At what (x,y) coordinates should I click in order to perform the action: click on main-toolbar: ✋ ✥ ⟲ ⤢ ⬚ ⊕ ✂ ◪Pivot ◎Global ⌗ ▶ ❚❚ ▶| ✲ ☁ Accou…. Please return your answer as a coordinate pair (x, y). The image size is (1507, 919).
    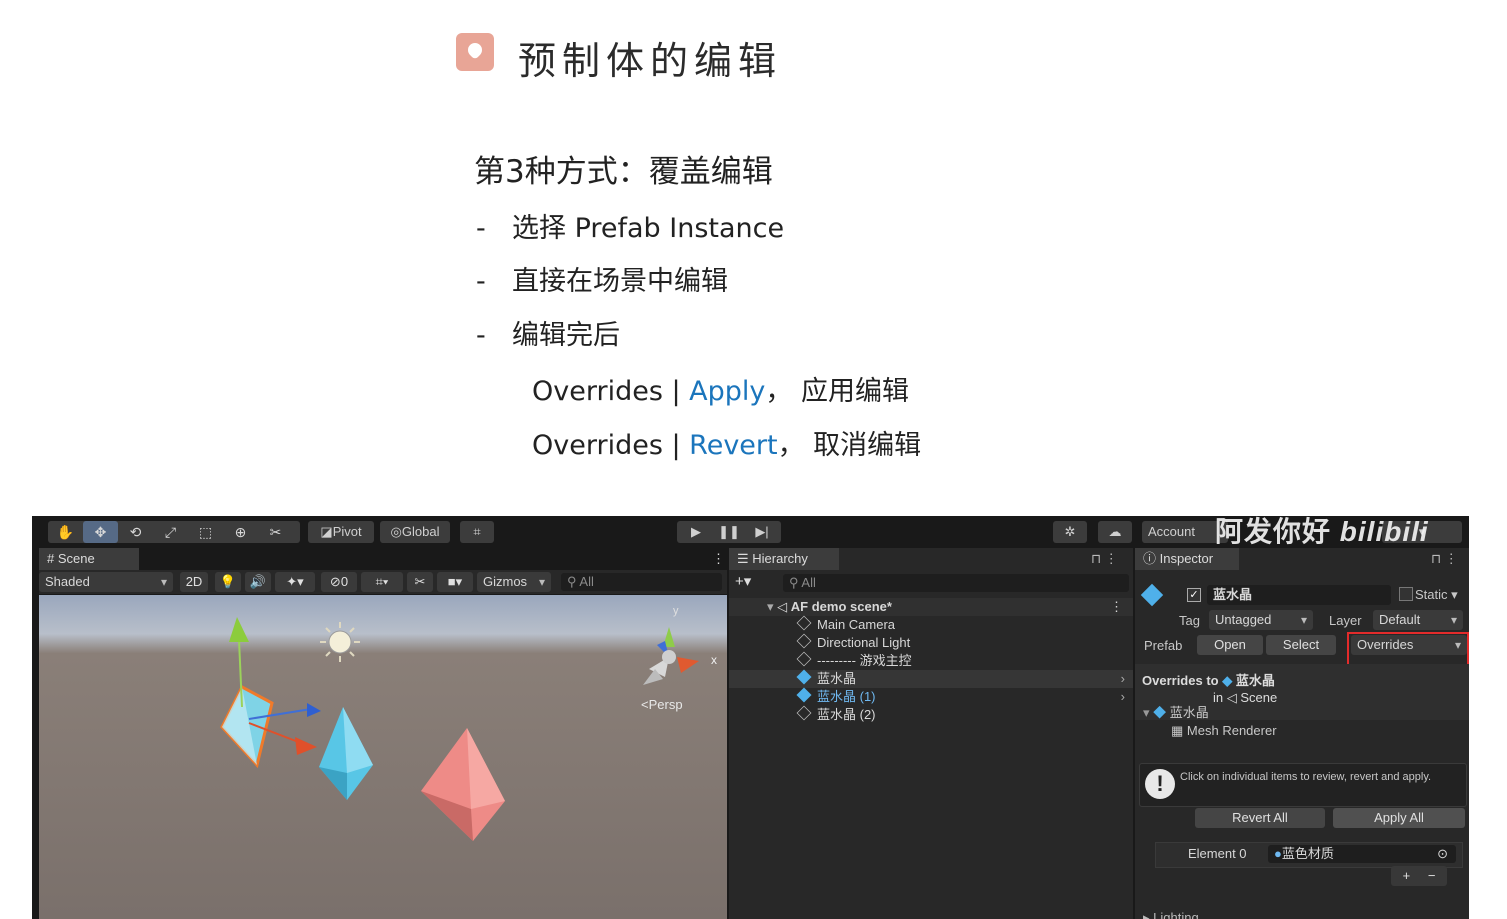
    Looking at the image, I should click on (750, 532).